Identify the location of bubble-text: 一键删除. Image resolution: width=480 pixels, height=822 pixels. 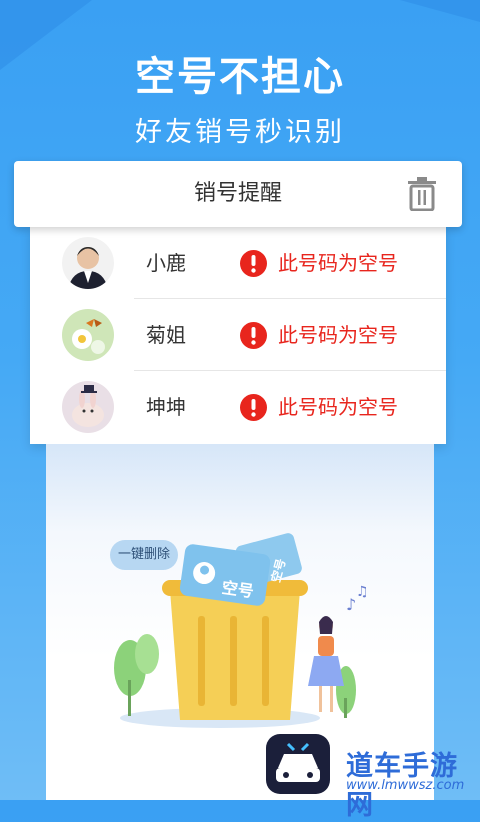
(143, 554).